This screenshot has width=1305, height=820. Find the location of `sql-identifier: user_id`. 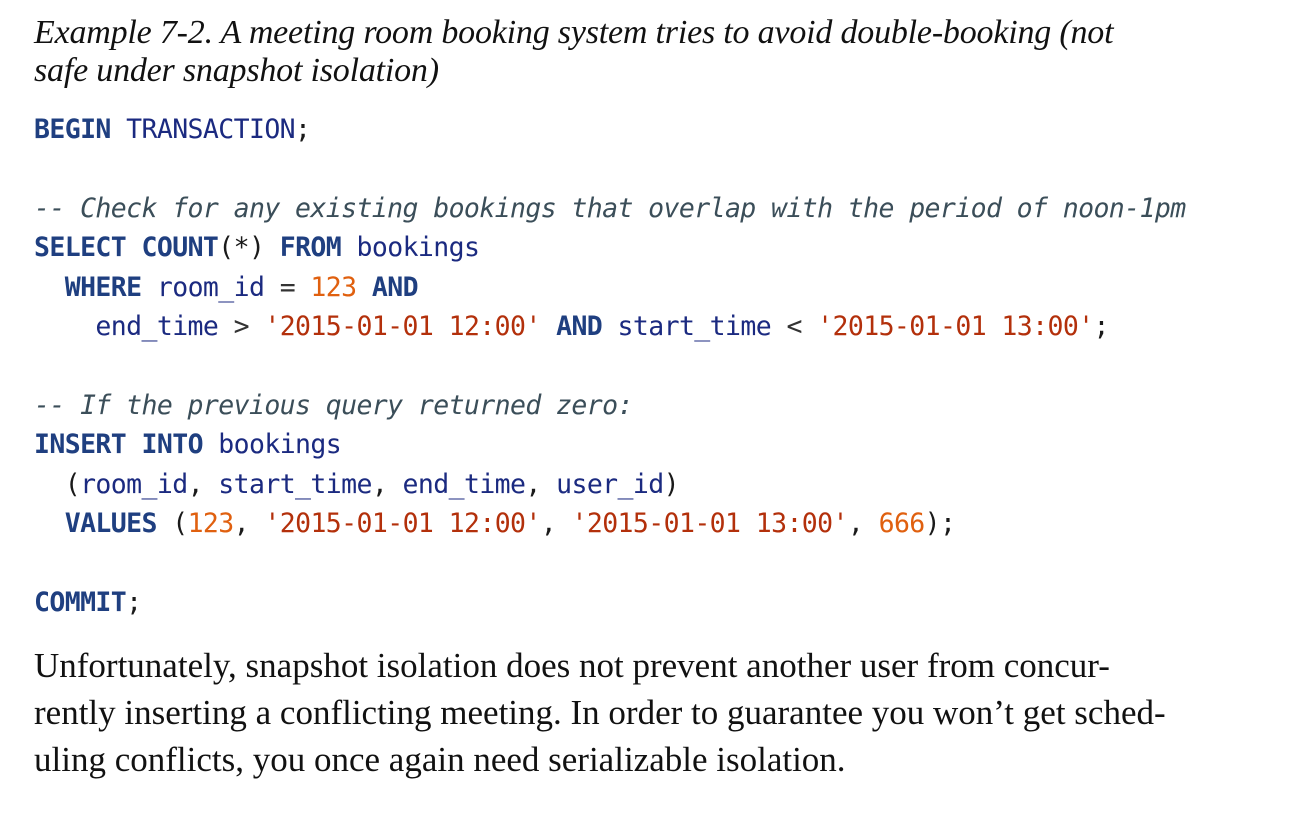

sql-identifier: user_id is located at coordinates (610, 484).